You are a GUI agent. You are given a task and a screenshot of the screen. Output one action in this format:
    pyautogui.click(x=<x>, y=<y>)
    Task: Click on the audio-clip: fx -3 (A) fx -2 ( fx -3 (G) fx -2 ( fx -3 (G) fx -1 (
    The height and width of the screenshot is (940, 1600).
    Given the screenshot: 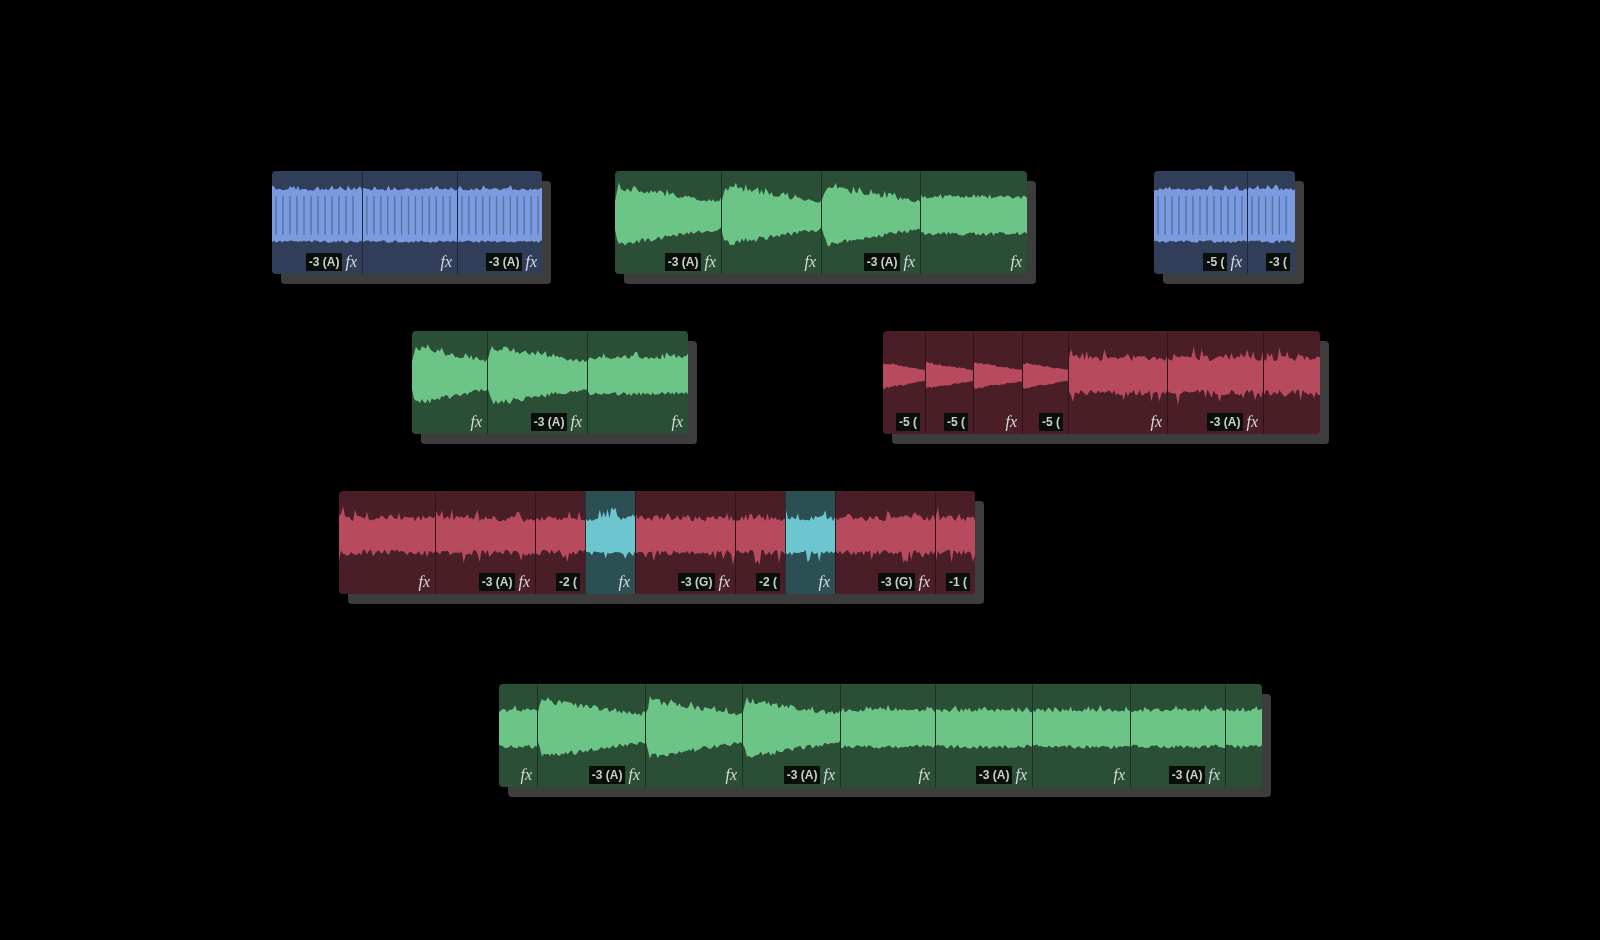 What is the action you would take?
    pyautogui.click(x=661, y=547)
    